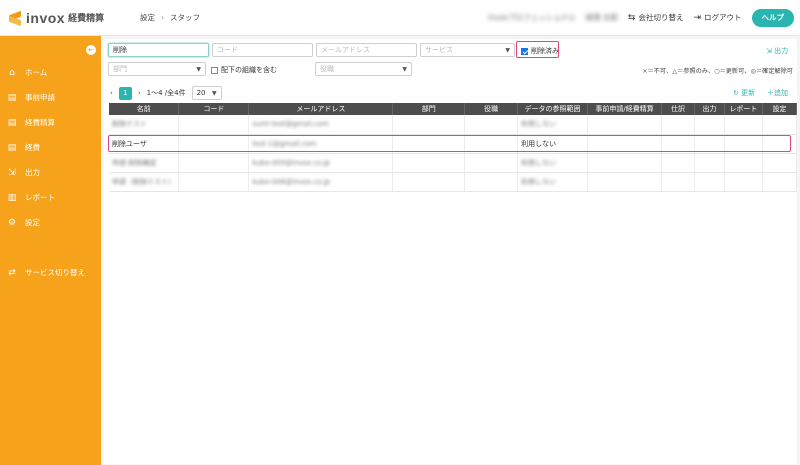  I want to click on name-search-input: 削除, so click(158, 50).